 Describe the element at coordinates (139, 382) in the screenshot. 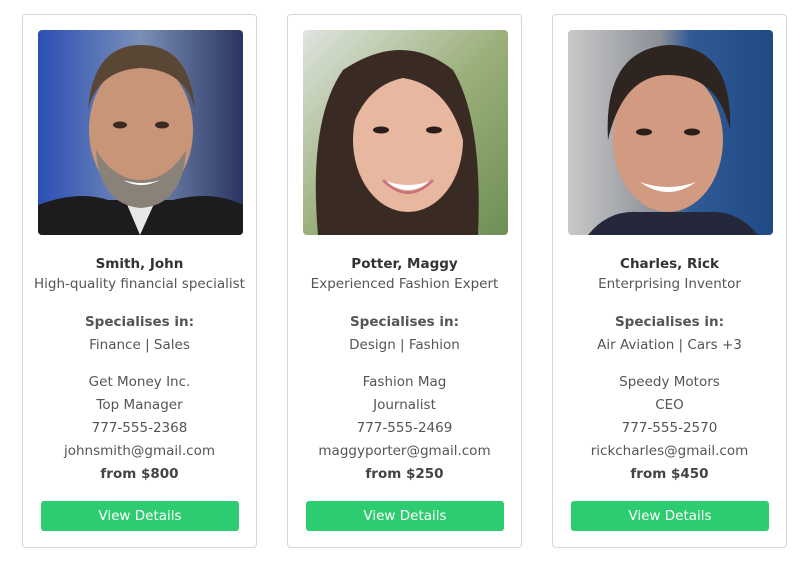

I see `company: Get Money Inc.` at that location.